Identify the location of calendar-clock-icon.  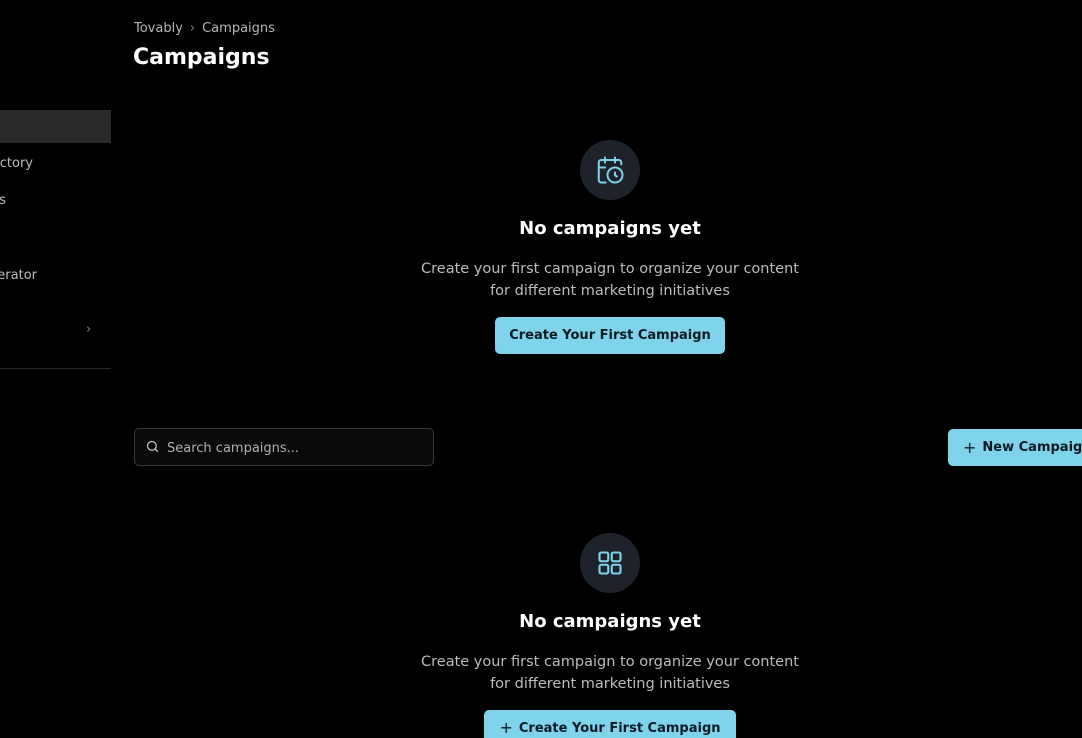
(610, 170).